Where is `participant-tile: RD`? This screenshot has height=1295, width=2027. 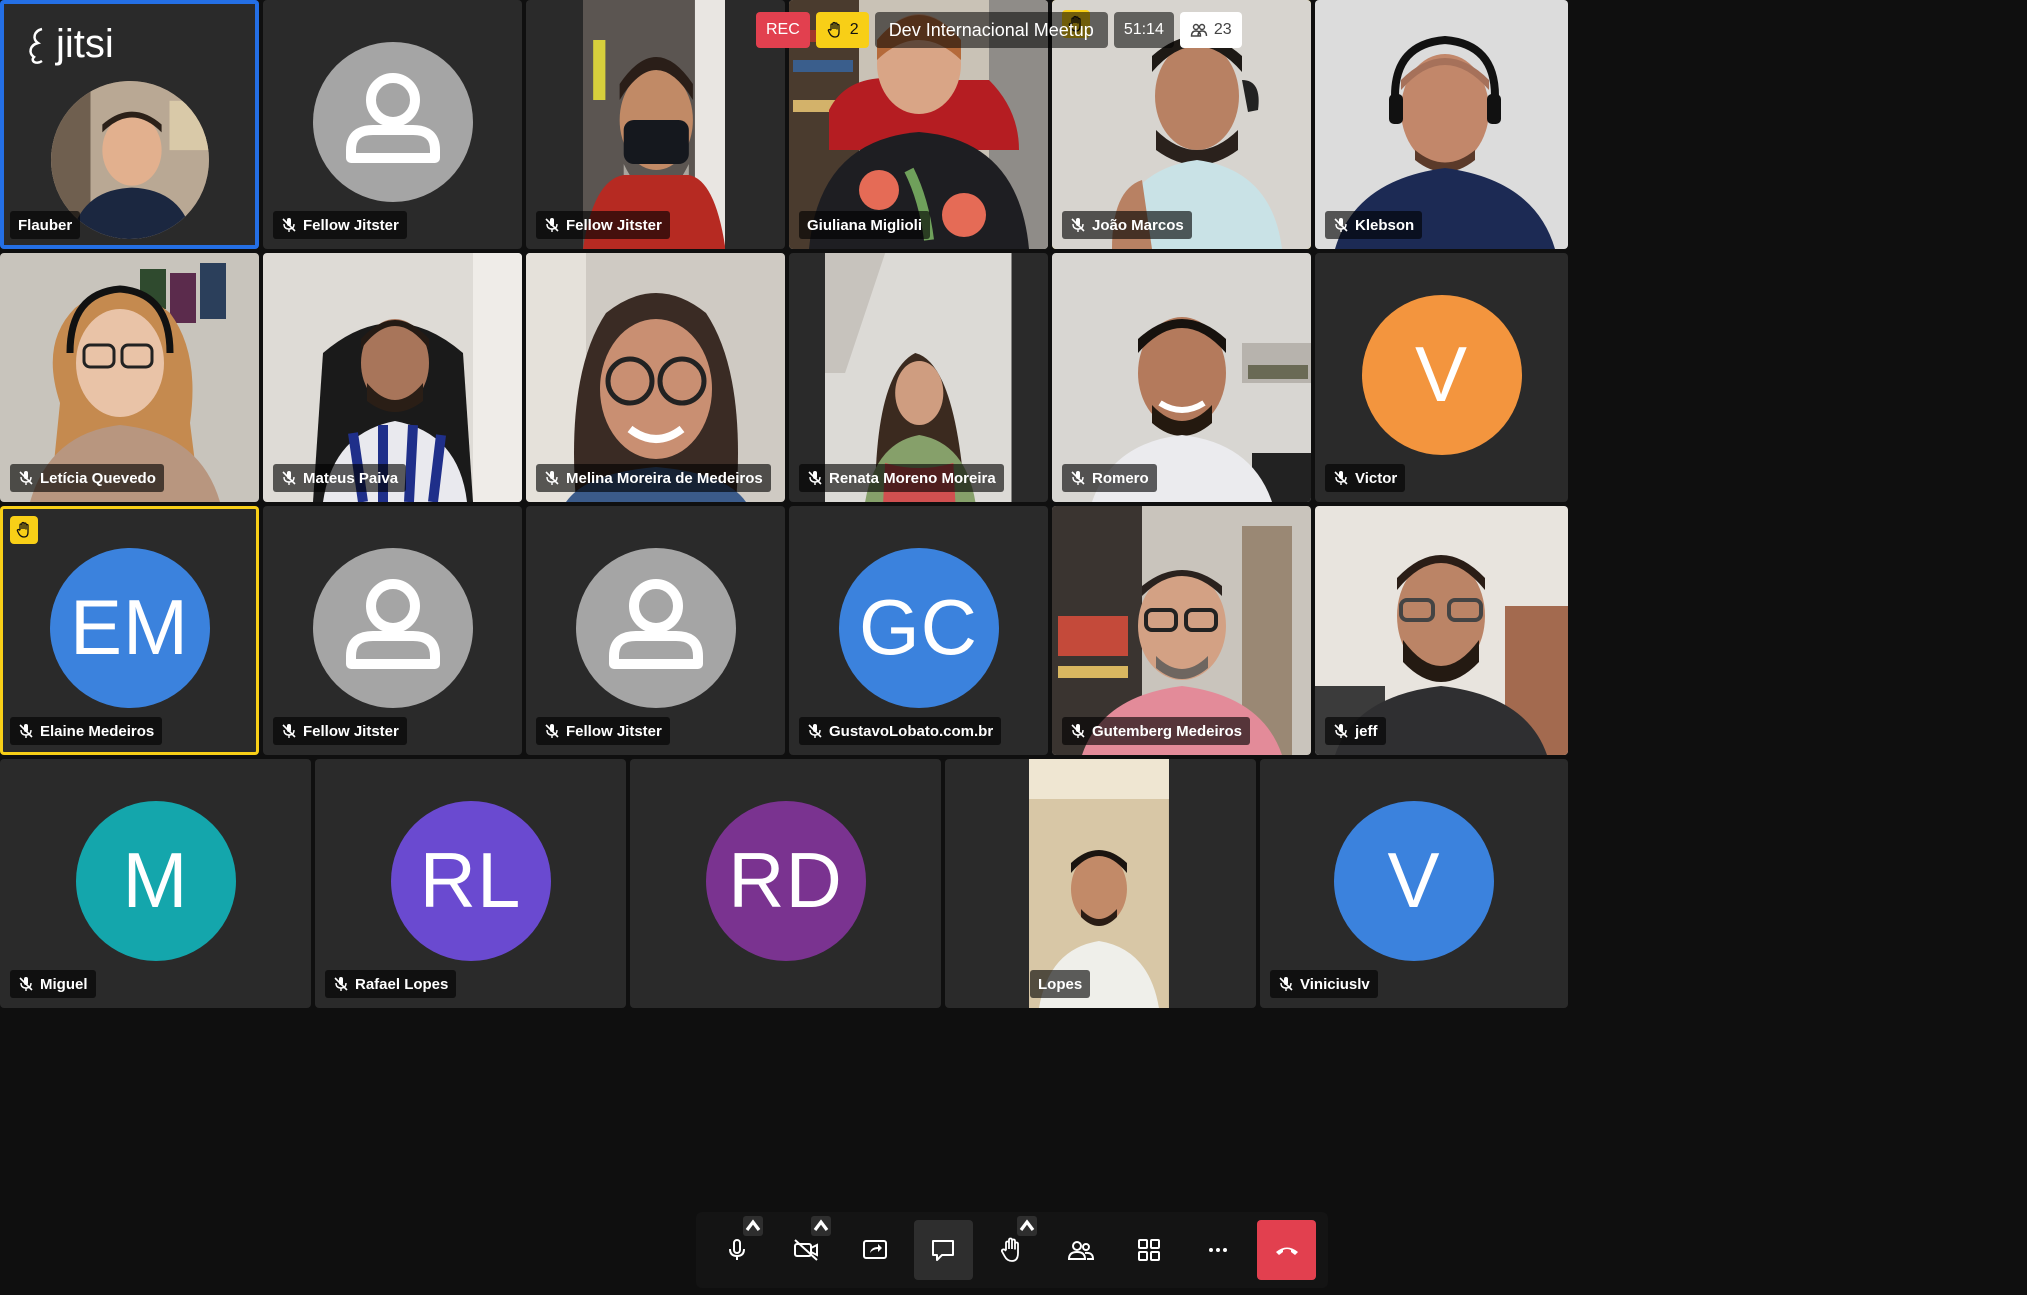
participant-tile: RD is located at coordinates (785, 883).